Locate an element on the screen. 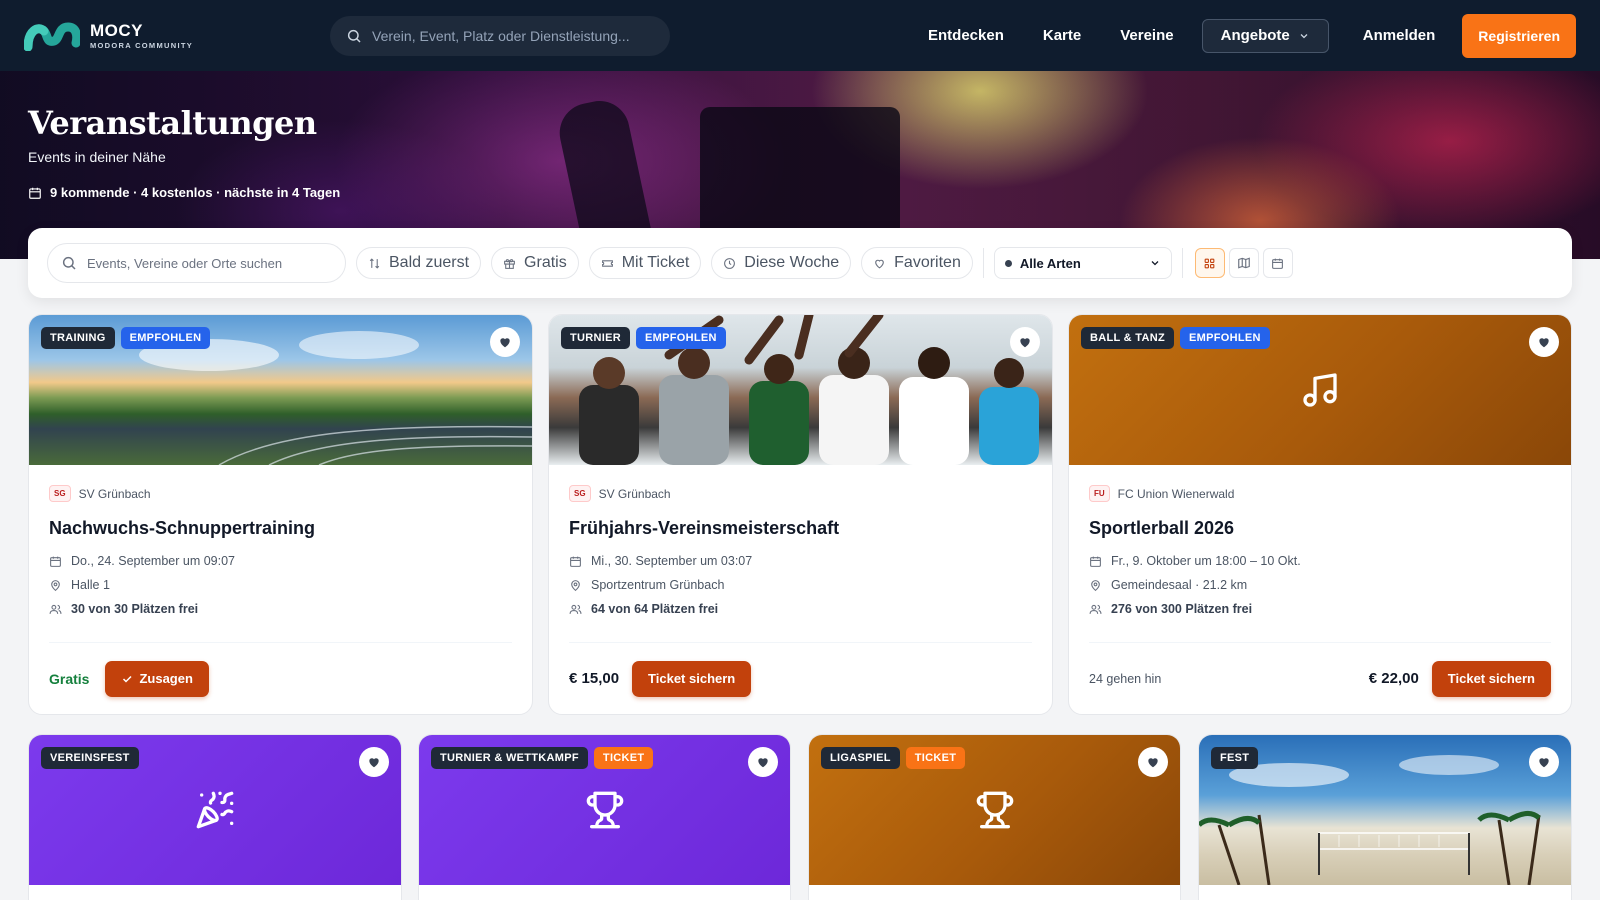 The height and width of the screenshot is (900, 1600). filter-chip-favorites-label: Favoriten is located at coordinates (927, 262).